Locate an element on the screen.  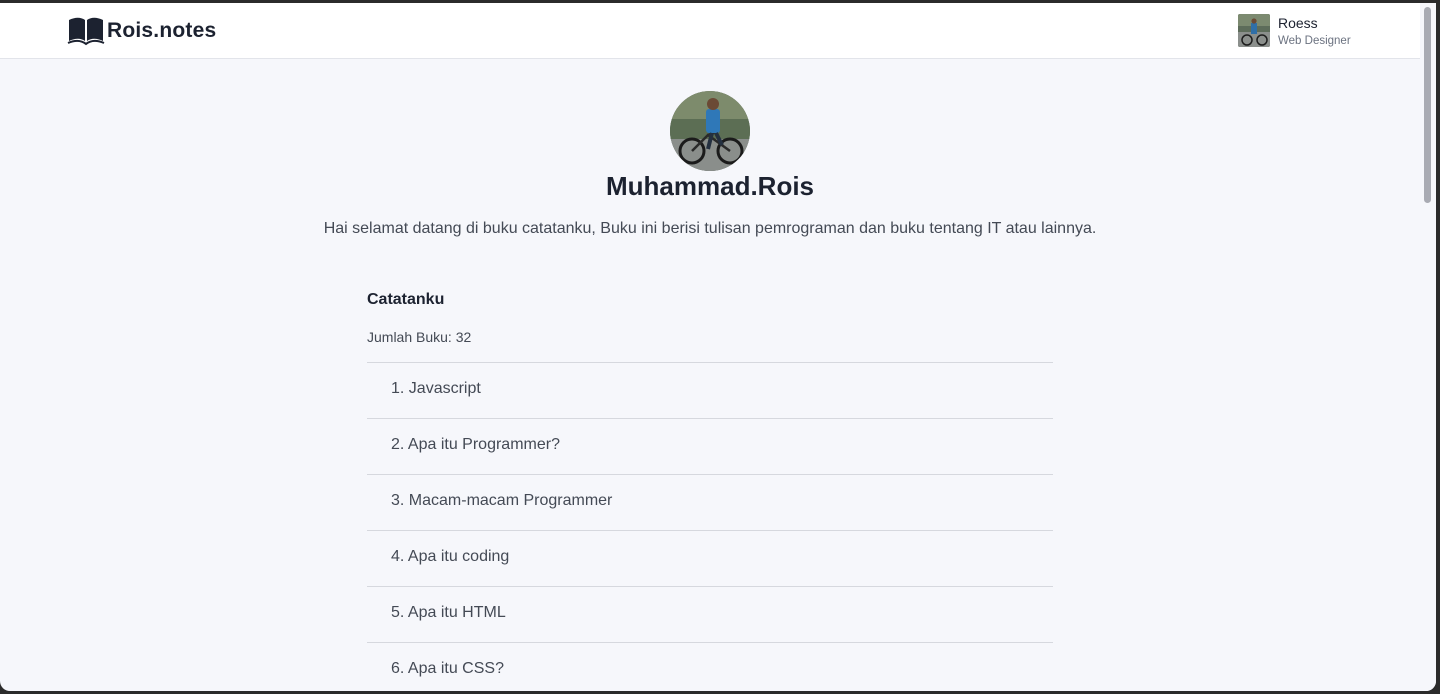
user-avatar is located at coordinates (1254, 30).